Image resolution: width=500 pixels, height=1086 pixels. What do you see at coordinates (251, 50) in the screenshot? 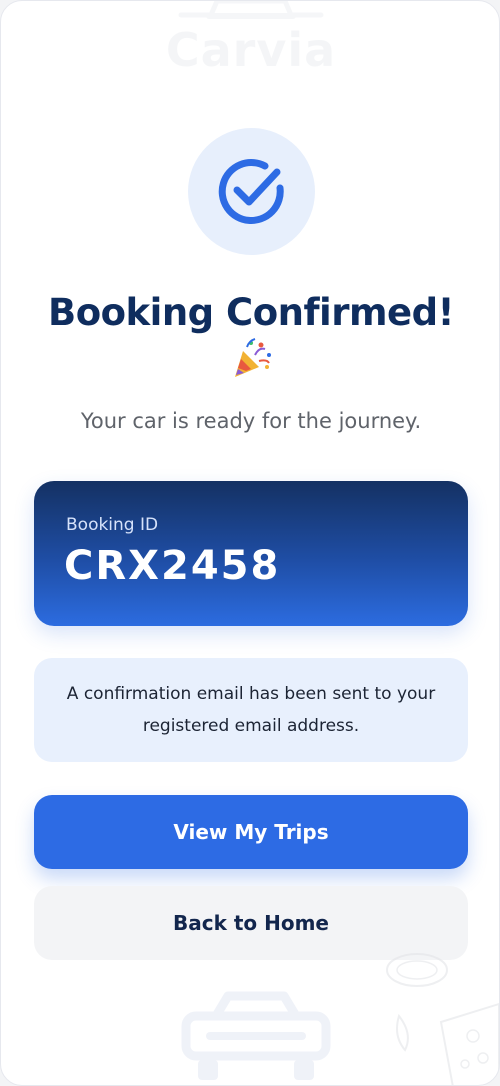
I see `brand-watermark-text: Carvia` at bounding box center [251, 50].